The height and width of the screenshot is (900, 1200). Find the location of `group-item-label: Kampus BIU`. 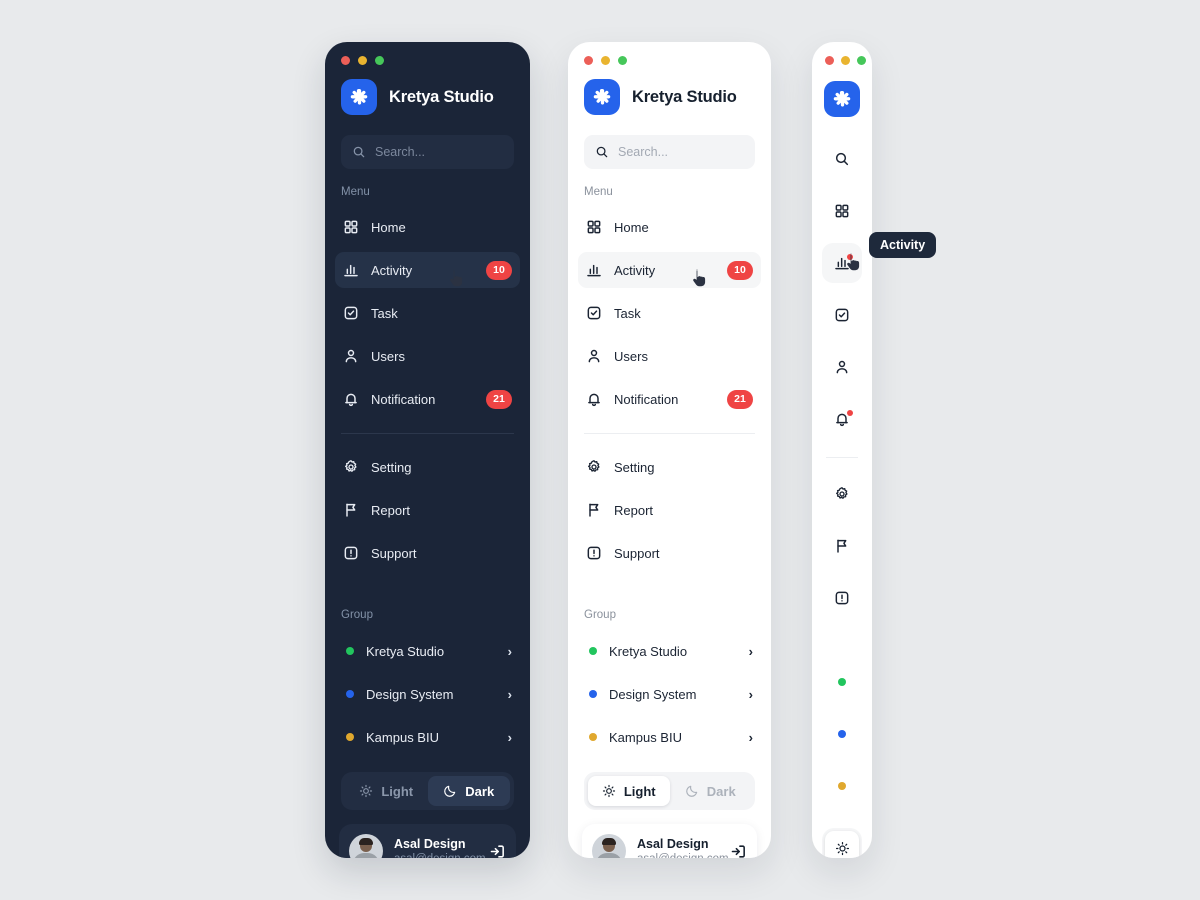

group-item-label: Kampus BIU is located at coordinates (402, 737).